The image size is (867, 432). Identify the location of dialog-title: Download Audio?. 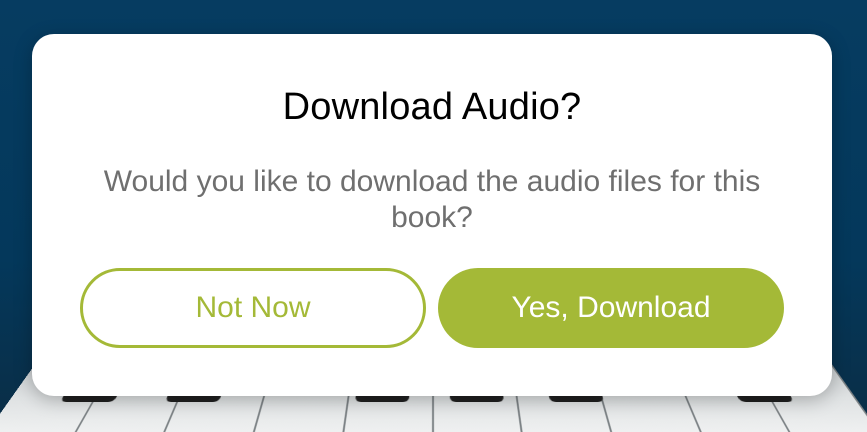
(432, 107).